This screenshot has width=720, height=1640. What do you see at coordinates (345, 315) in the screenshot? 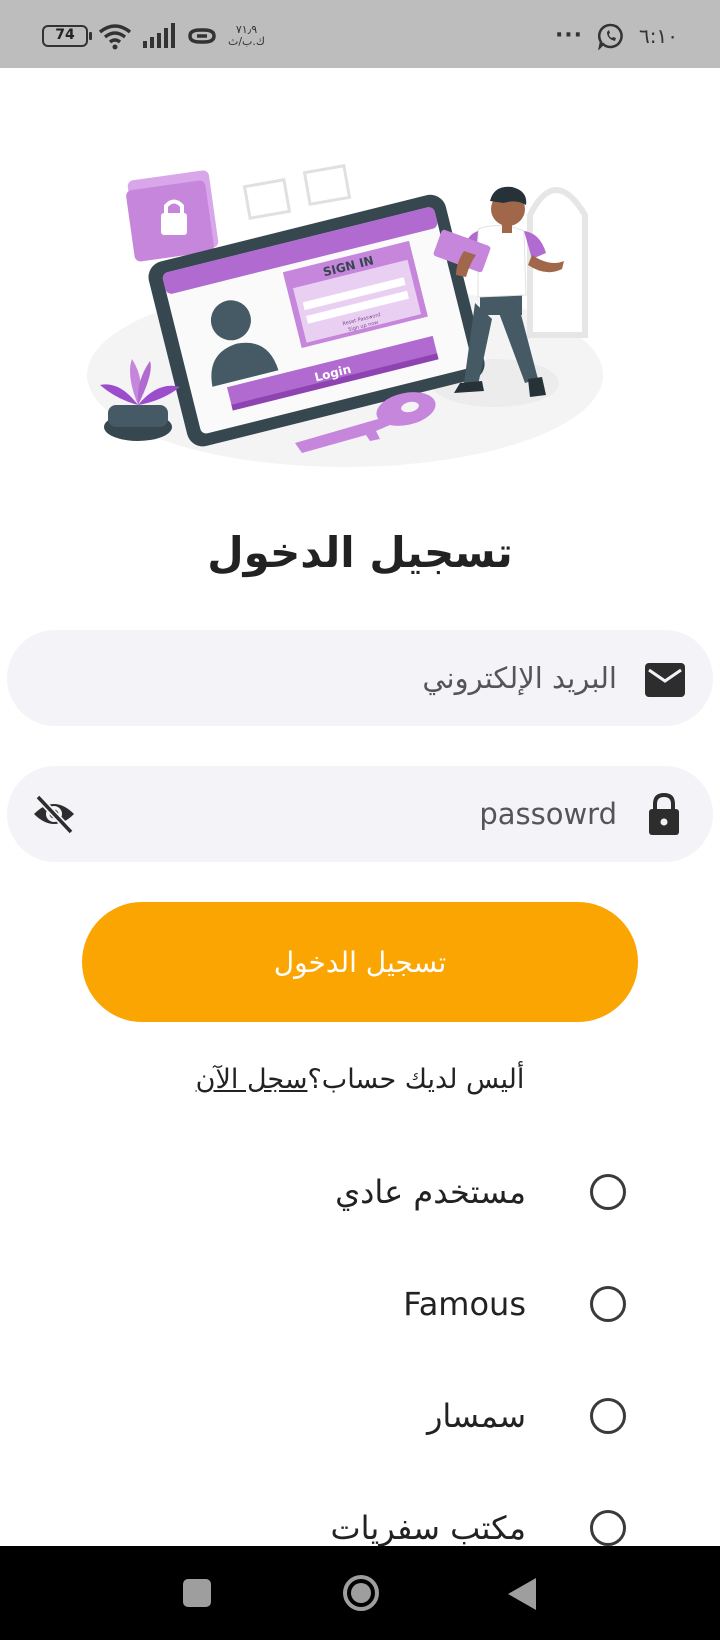
I see `login-illustration: SIGN IN Reset Password Sign up now Login` at bounding box center [345, 315].